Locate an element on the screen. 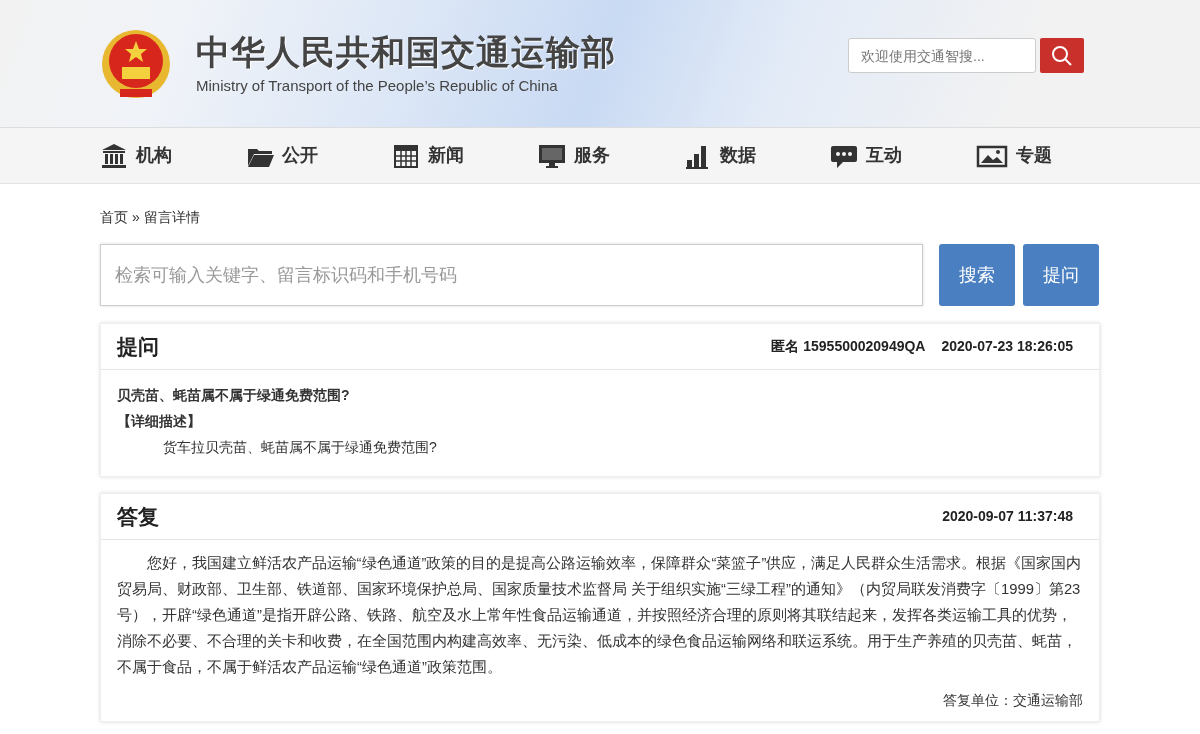 The height and width of the screenshot is (734, 1200). panel-heading: 答复 is located at coordinates (138, 516).